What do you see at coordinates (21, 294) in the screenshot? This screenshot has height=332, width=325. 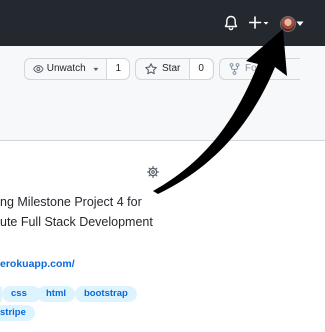 I see `topic-tag-css: css` at bounding box center [21, 294].